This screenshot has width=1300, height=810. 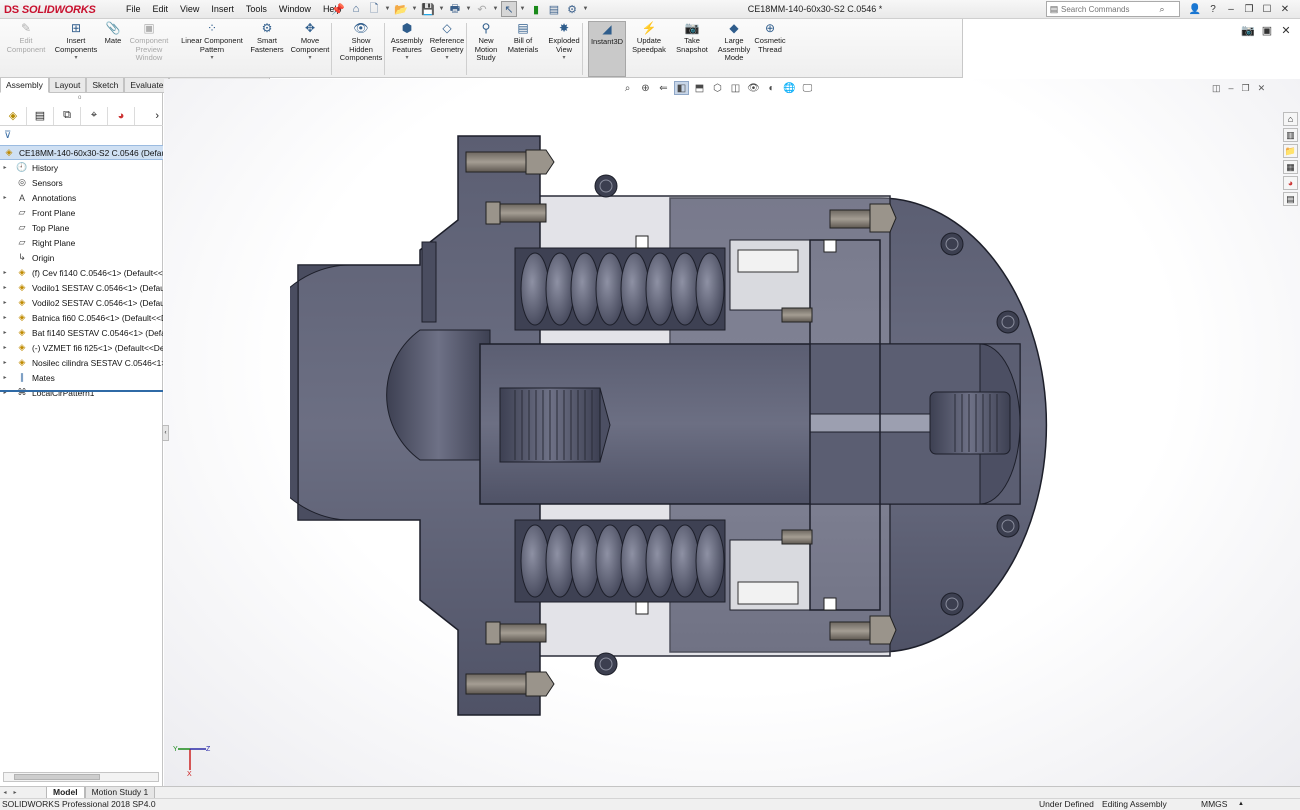 I want to click on menu-tools: Tools, so click(x=256, y=9).